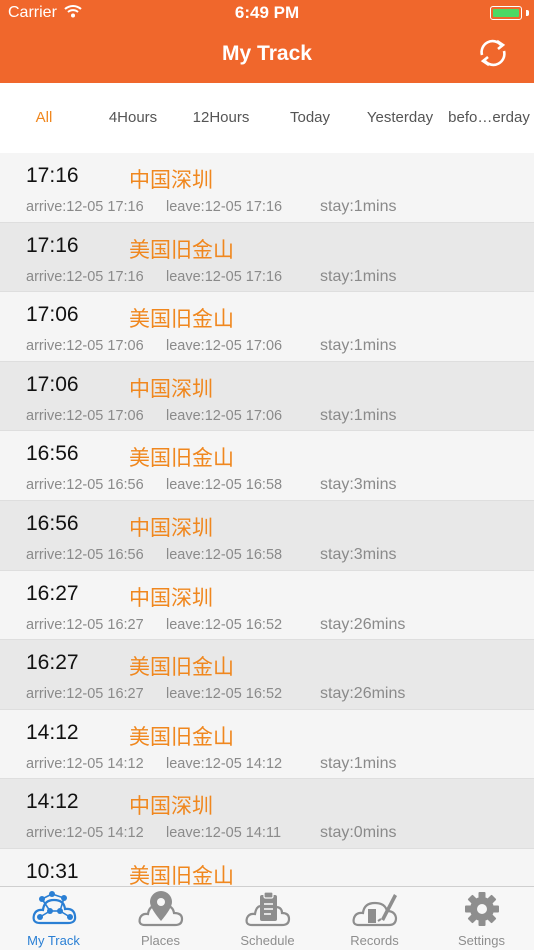 The image size is (534, 950). What do you see at coordinates (358, 833) in the screenshot?
I see `row-stay: stay:0mins` at bounding box center [358, 833].